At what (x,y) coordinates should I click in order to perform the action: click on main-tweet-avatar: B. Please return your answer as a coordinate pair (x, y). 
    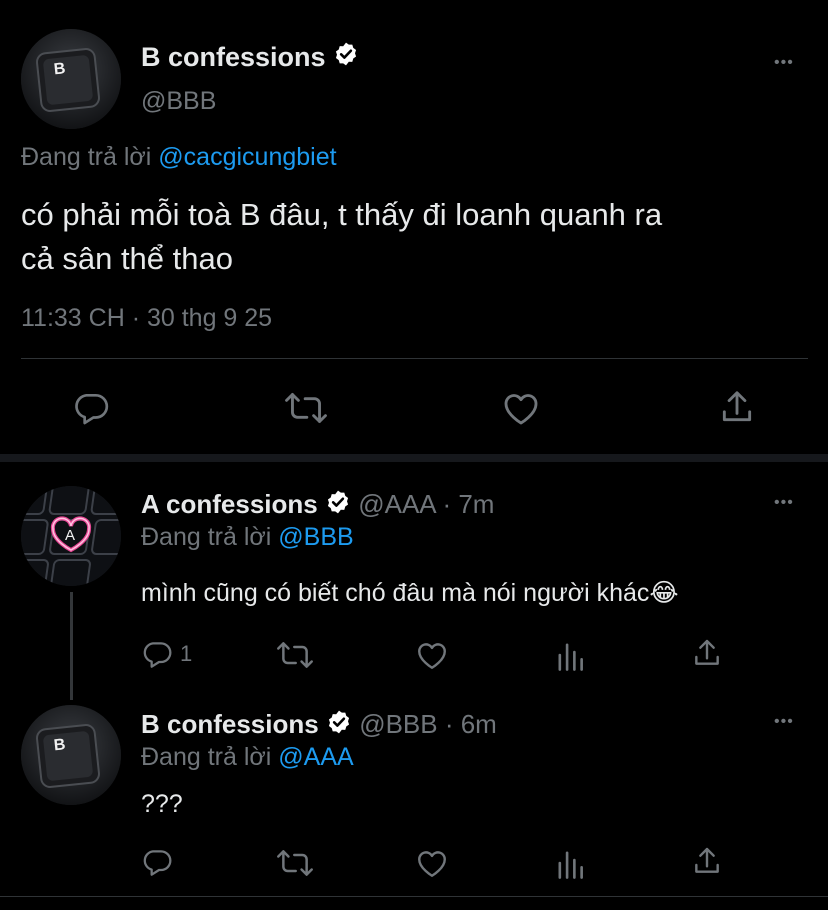
    Looking at the image, I should click on (71, 79).